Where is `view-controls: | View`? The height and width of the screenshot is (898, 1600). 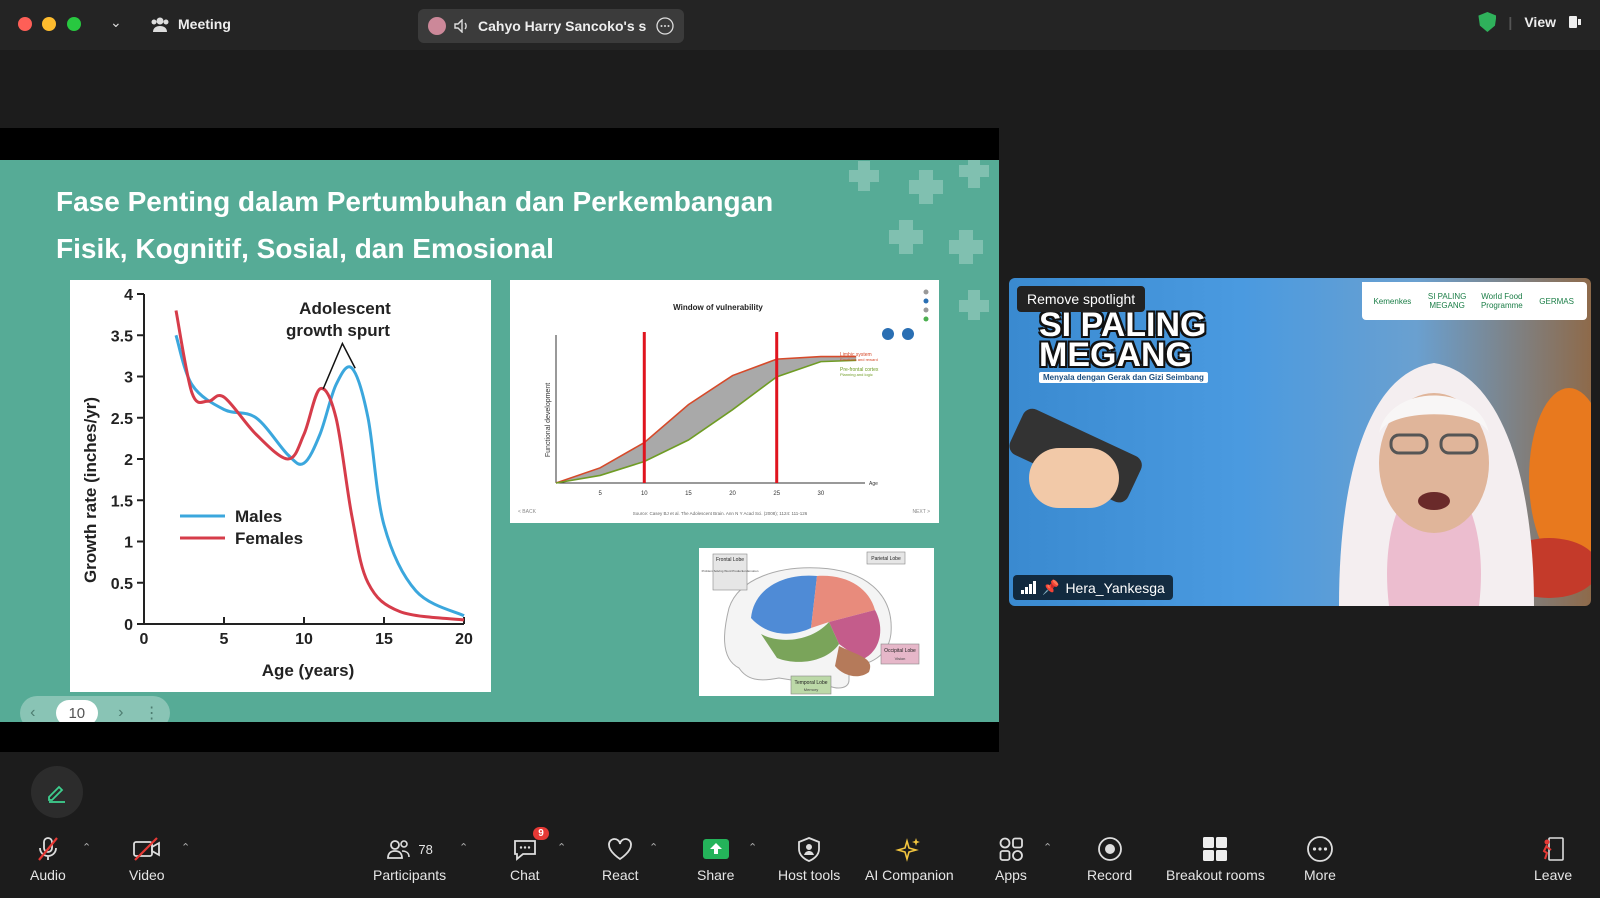
view-controls: | View is located at coordinates (1530, 22).